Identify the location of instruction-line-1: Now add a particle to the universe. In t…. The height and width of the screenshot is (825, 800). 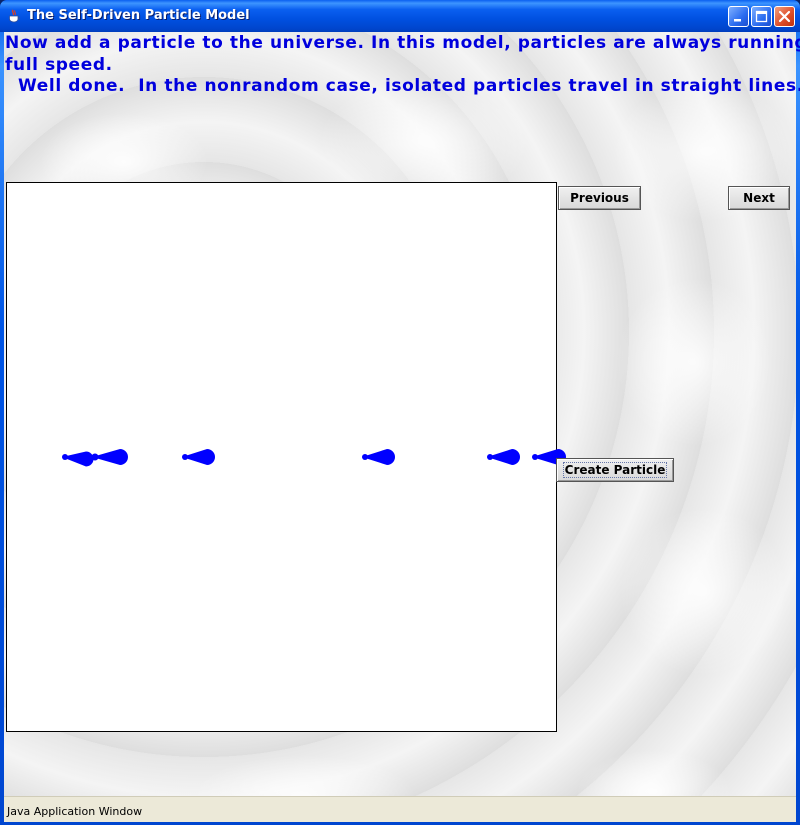
(402, 43).